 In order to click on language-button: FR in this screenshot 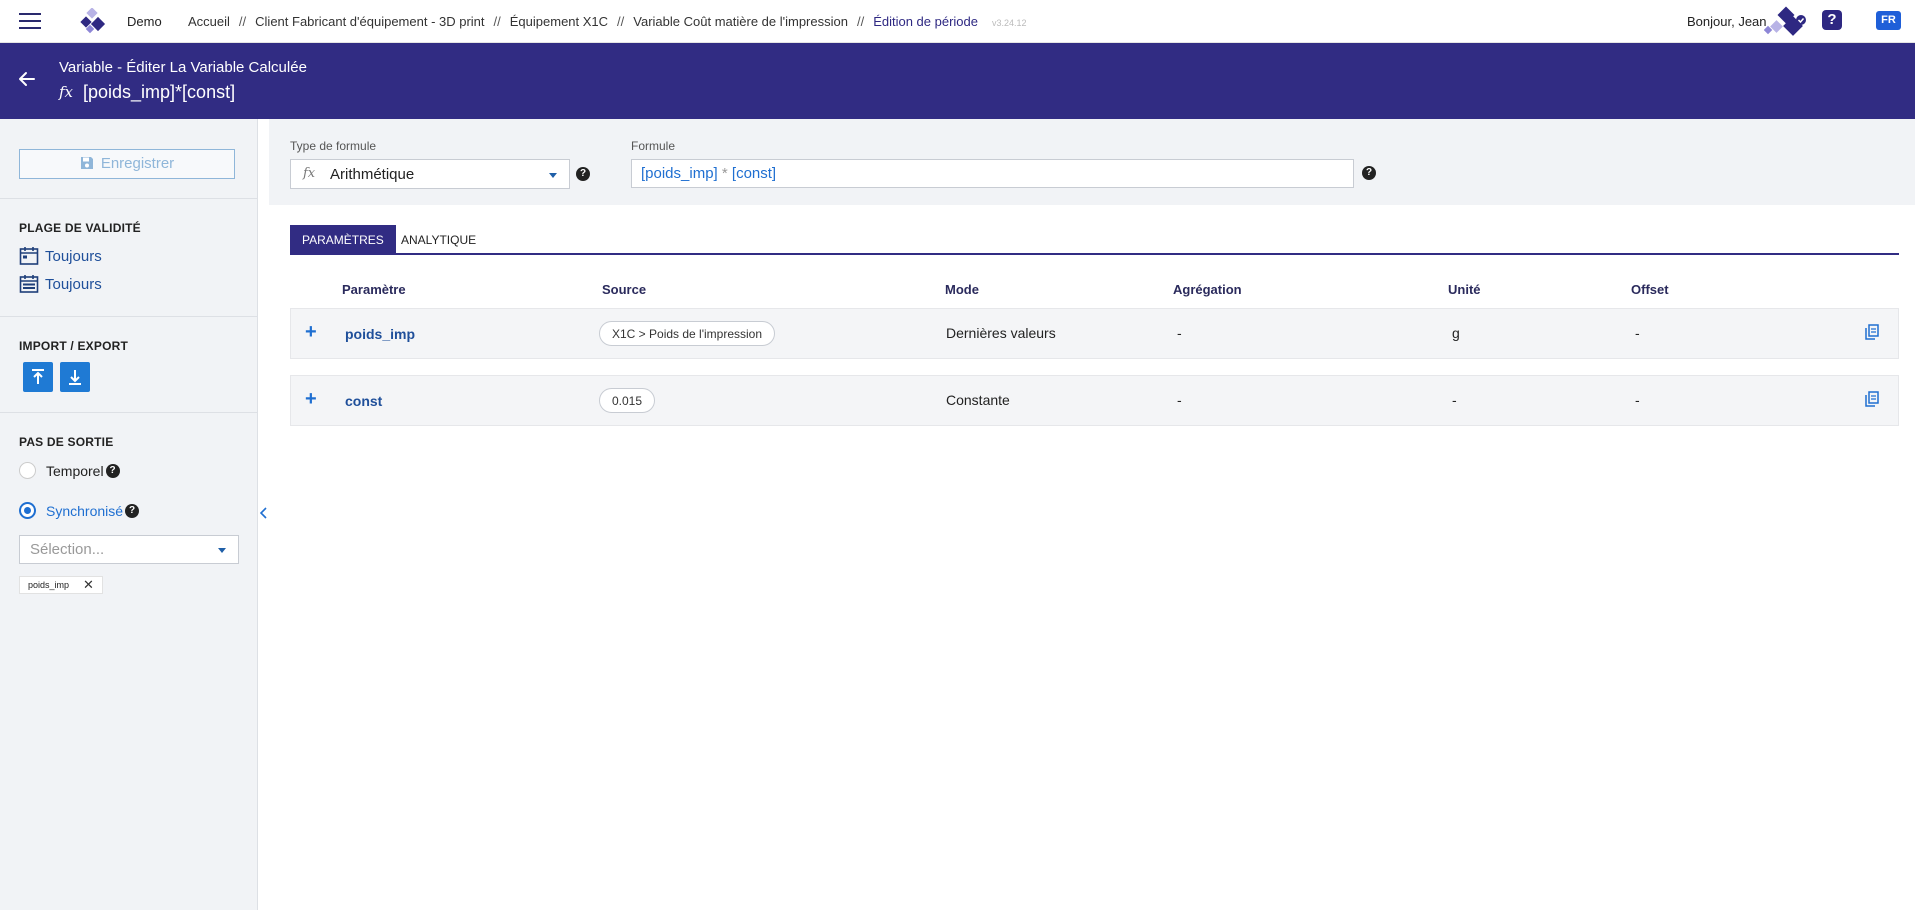, I will do `click(1888, 20)`.